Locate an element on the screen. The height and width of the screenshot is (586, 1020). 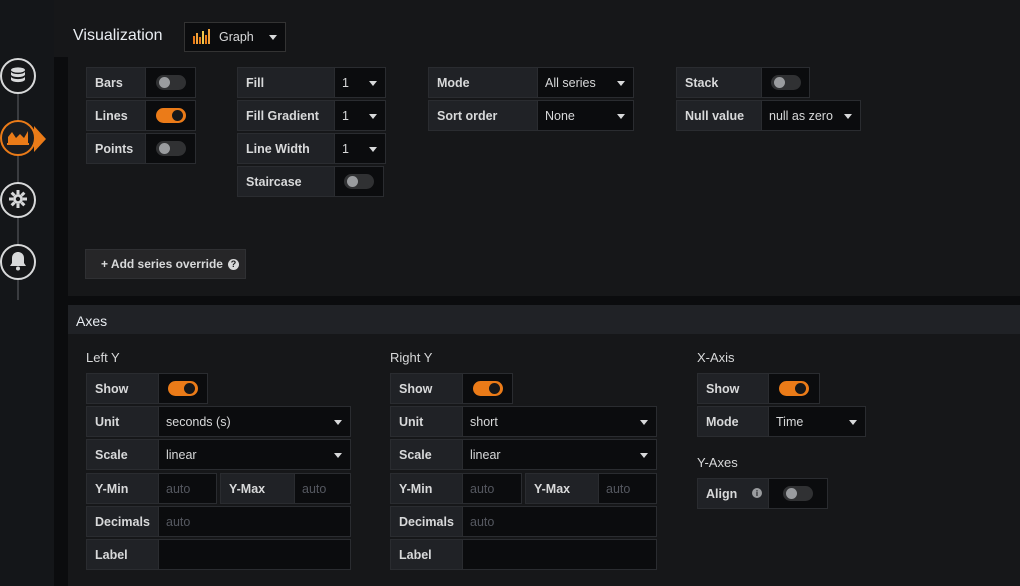
right-y-title: Right Y is located at coordinates (411, 357).